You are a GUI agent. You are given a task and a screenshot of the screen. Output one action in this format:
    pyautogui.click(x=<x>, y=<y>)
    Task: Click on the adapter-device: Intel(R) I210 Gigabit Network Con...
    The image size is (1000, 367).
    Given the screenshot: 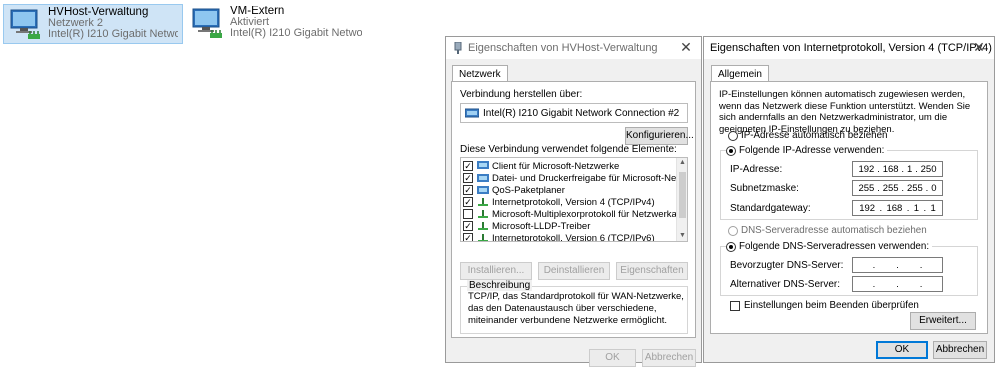 What is the action you would take?
    pyautogui.click(x=296, y=33)
    